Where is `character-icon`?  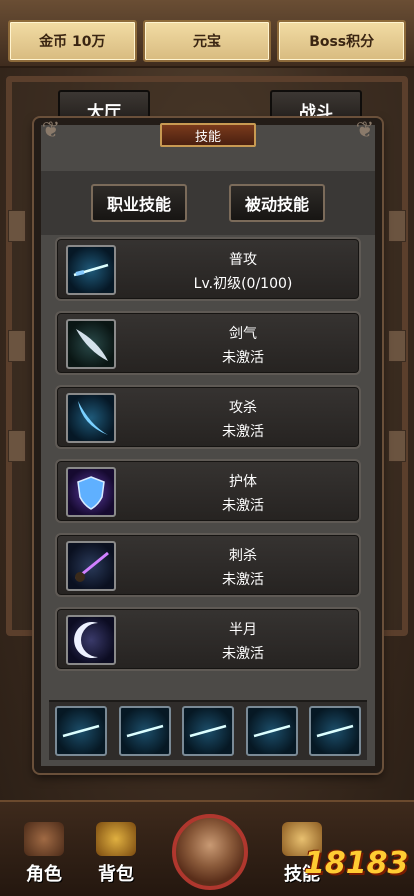 character-icon is located at coordinates (44, 839).